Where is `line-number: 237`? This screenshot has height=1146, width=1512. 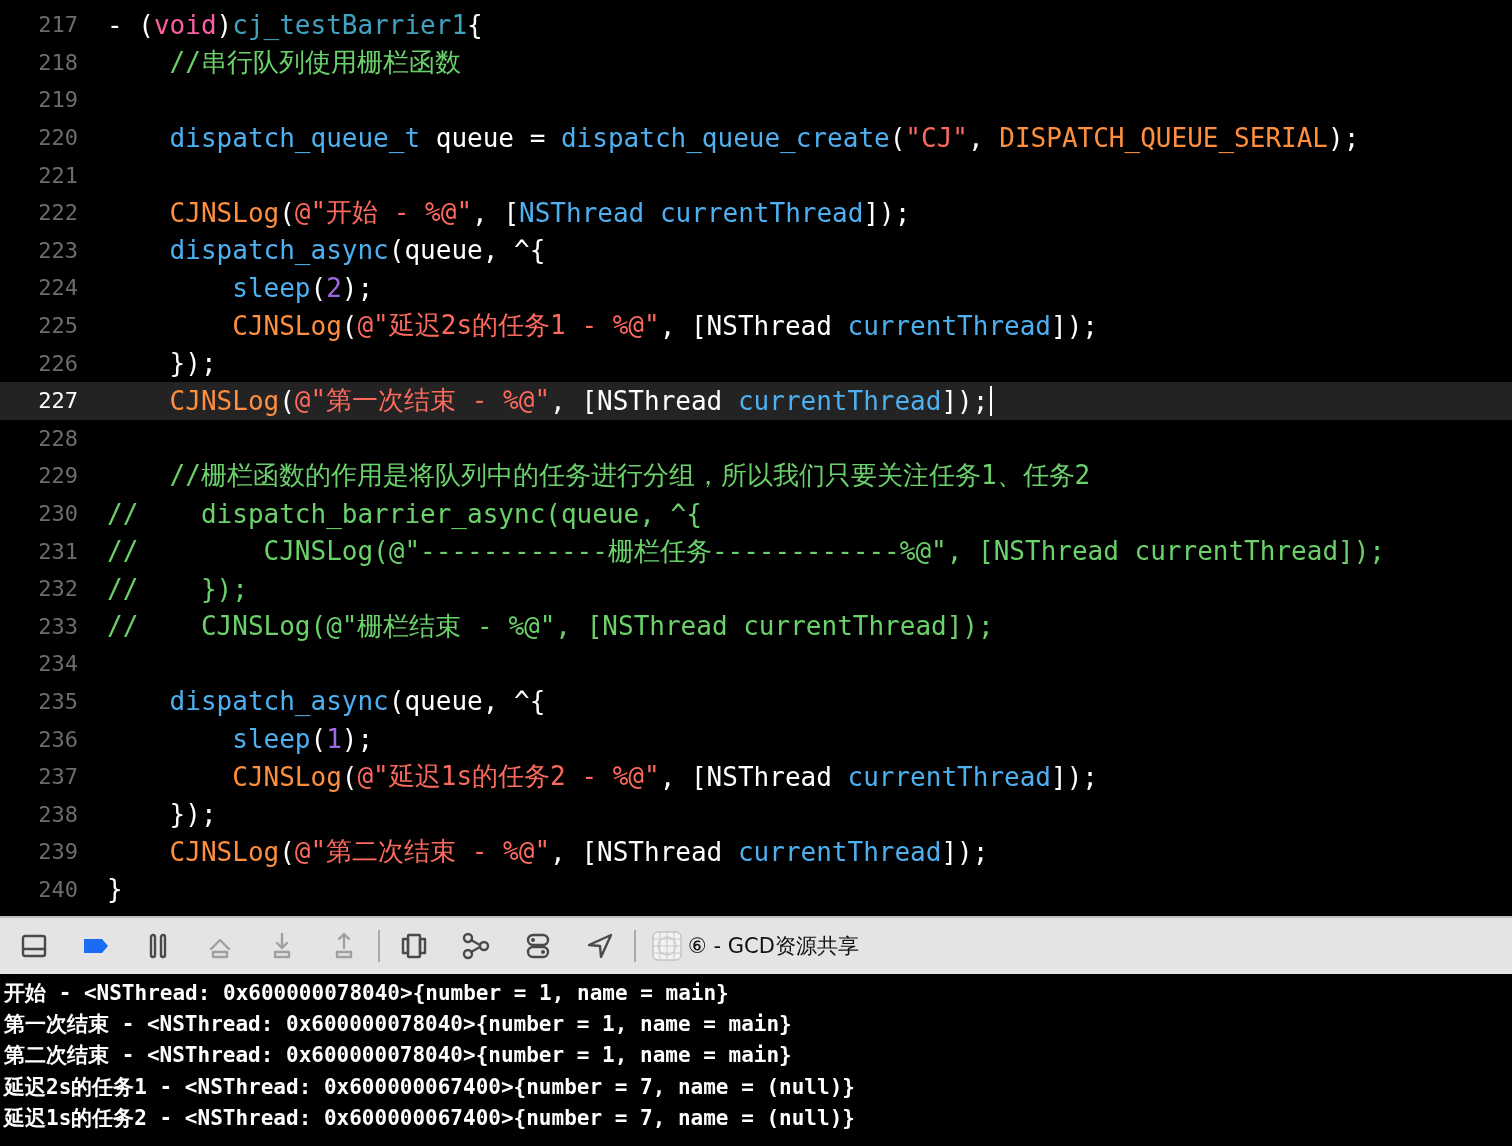 line-number: 237 is located at coordinates (57, 777).